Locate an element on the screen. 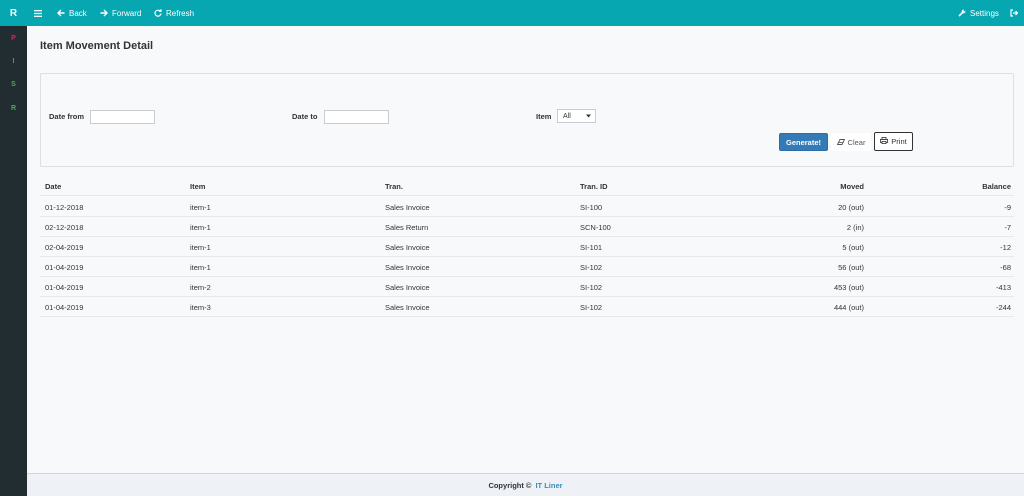  generate-label: Generate! is located at coordinates (803, 142).